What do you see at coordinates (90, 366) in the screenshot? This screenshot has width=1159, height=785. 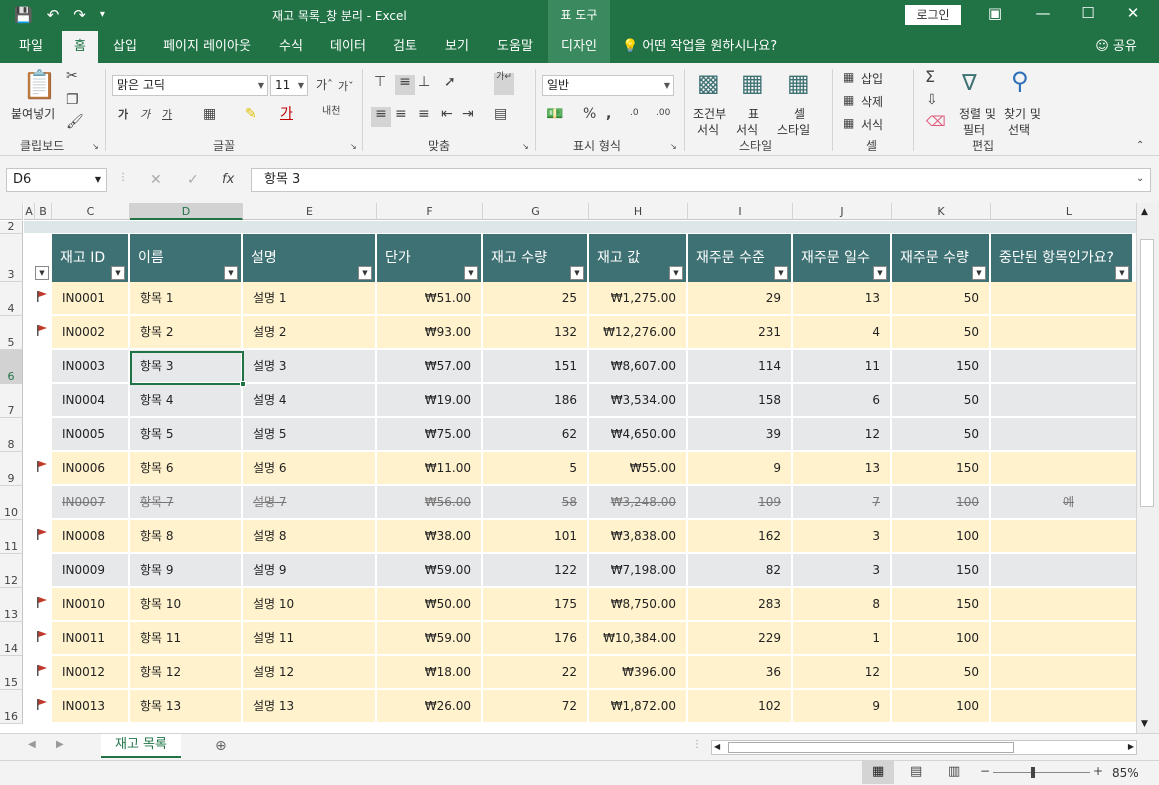 I see `table-cell-id: IN0003` at bounding box center [90, 366].